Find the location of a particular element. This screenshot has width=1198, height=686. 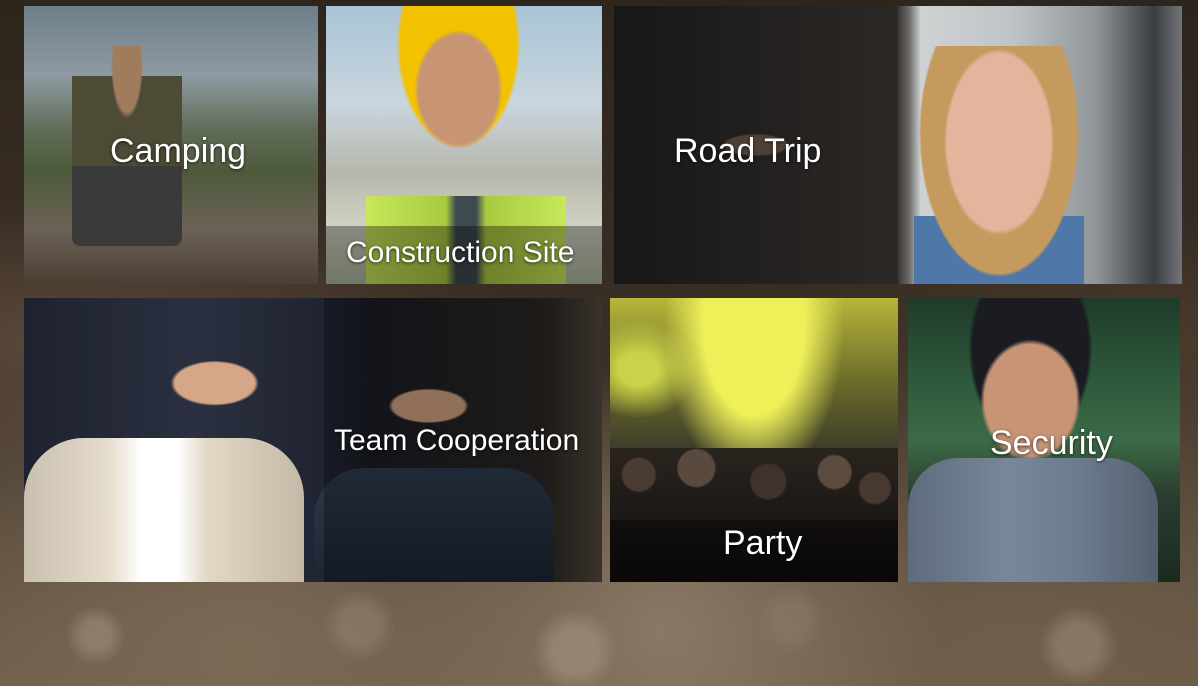

party-label: Party is located at coordinates (763, 543).